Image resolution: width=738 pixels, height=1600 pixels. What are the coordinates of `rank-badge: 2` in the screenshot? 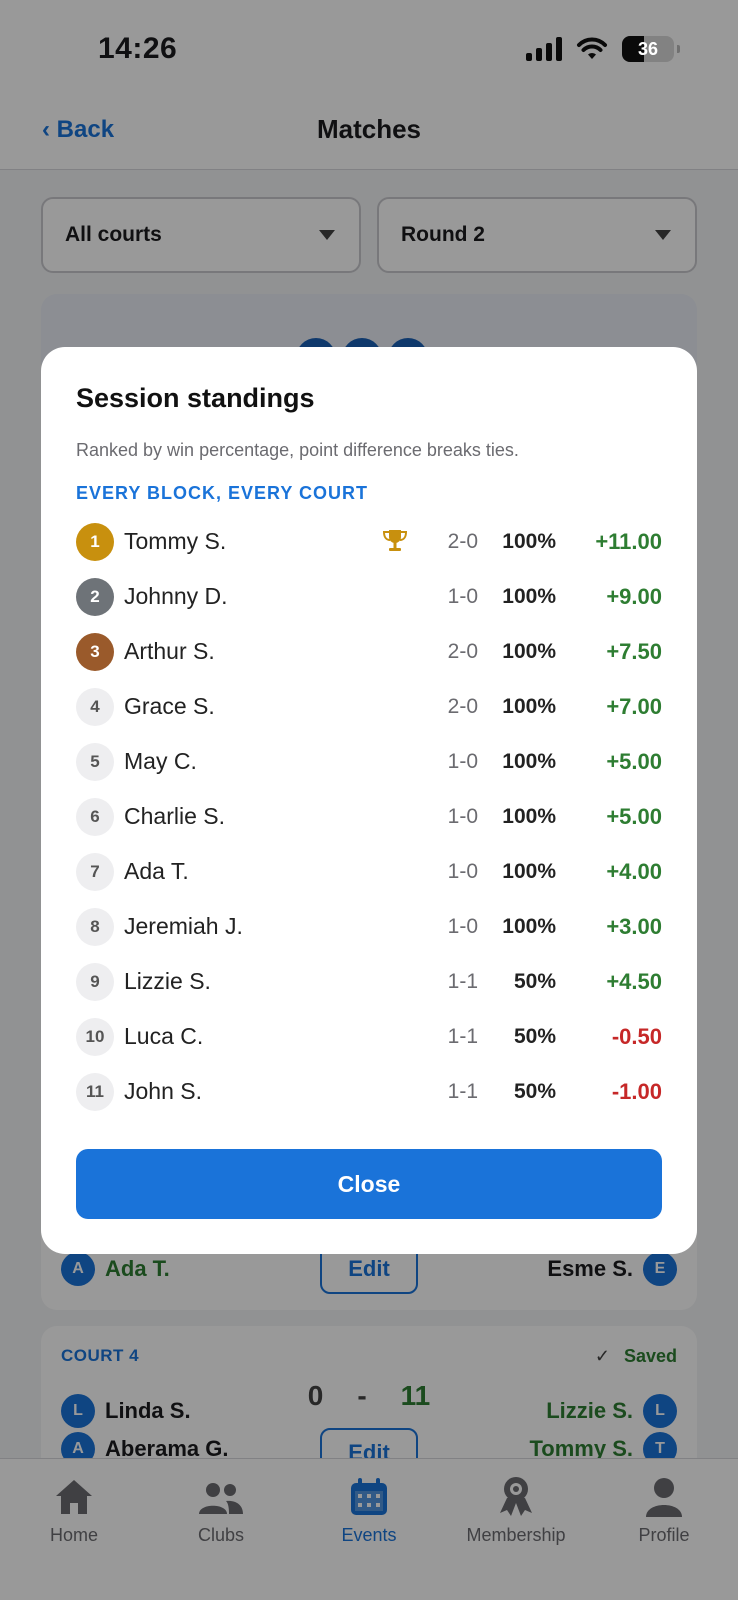 It's located at (95, 596).